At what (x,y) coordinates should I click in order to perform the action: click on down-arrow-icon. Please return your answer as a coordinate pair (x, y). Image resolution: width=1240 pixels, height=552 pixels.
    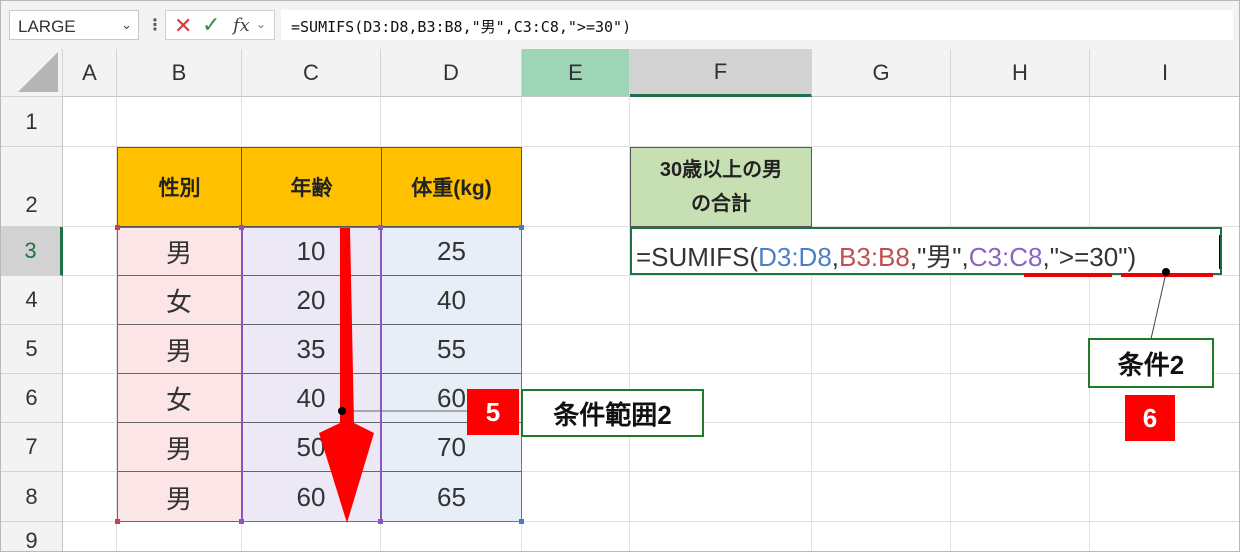
    Looking at the image, I should click on (346, 375).